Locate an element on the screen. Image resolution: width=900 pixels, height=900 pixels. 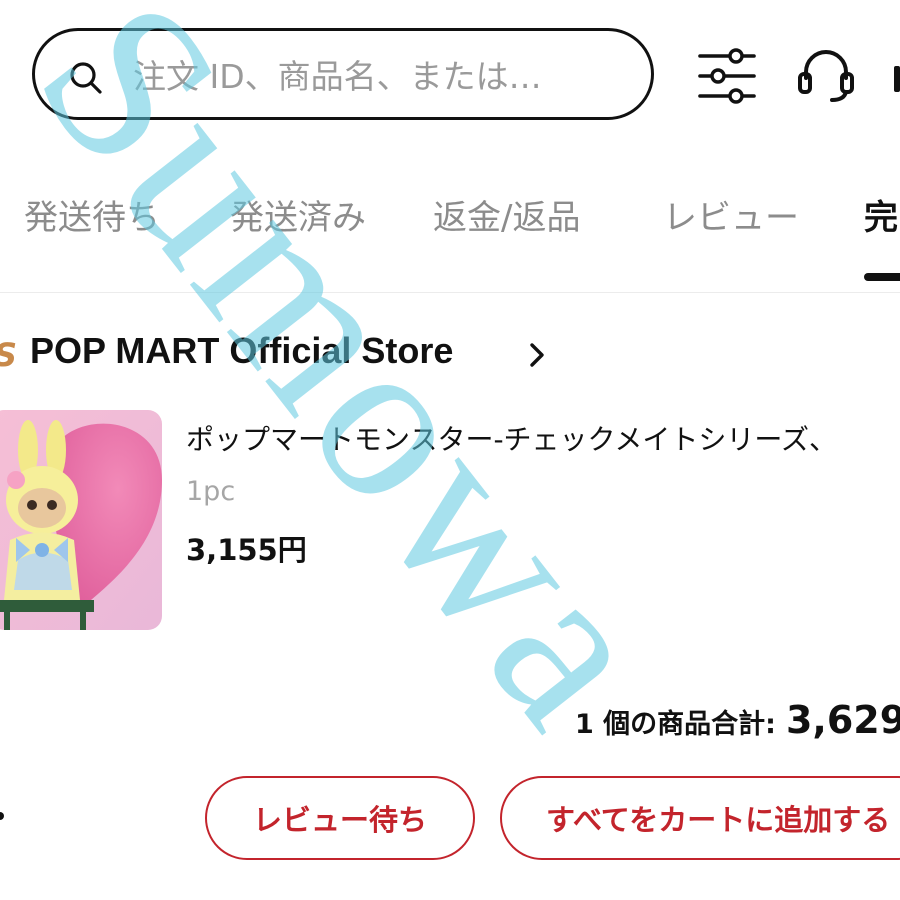
order-status-tabs: 発送待ち 発送済み 返金/返品 レビュー 完 is located at coordinates (450, 235).